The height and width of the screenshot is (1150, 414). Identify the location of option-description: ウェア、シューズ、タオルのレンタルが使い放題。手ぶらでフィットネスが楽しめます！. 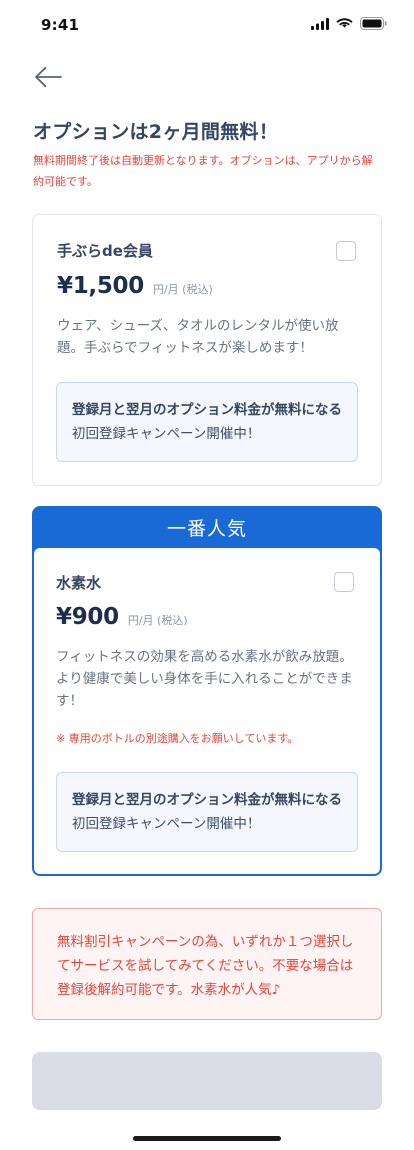
(198, 337).